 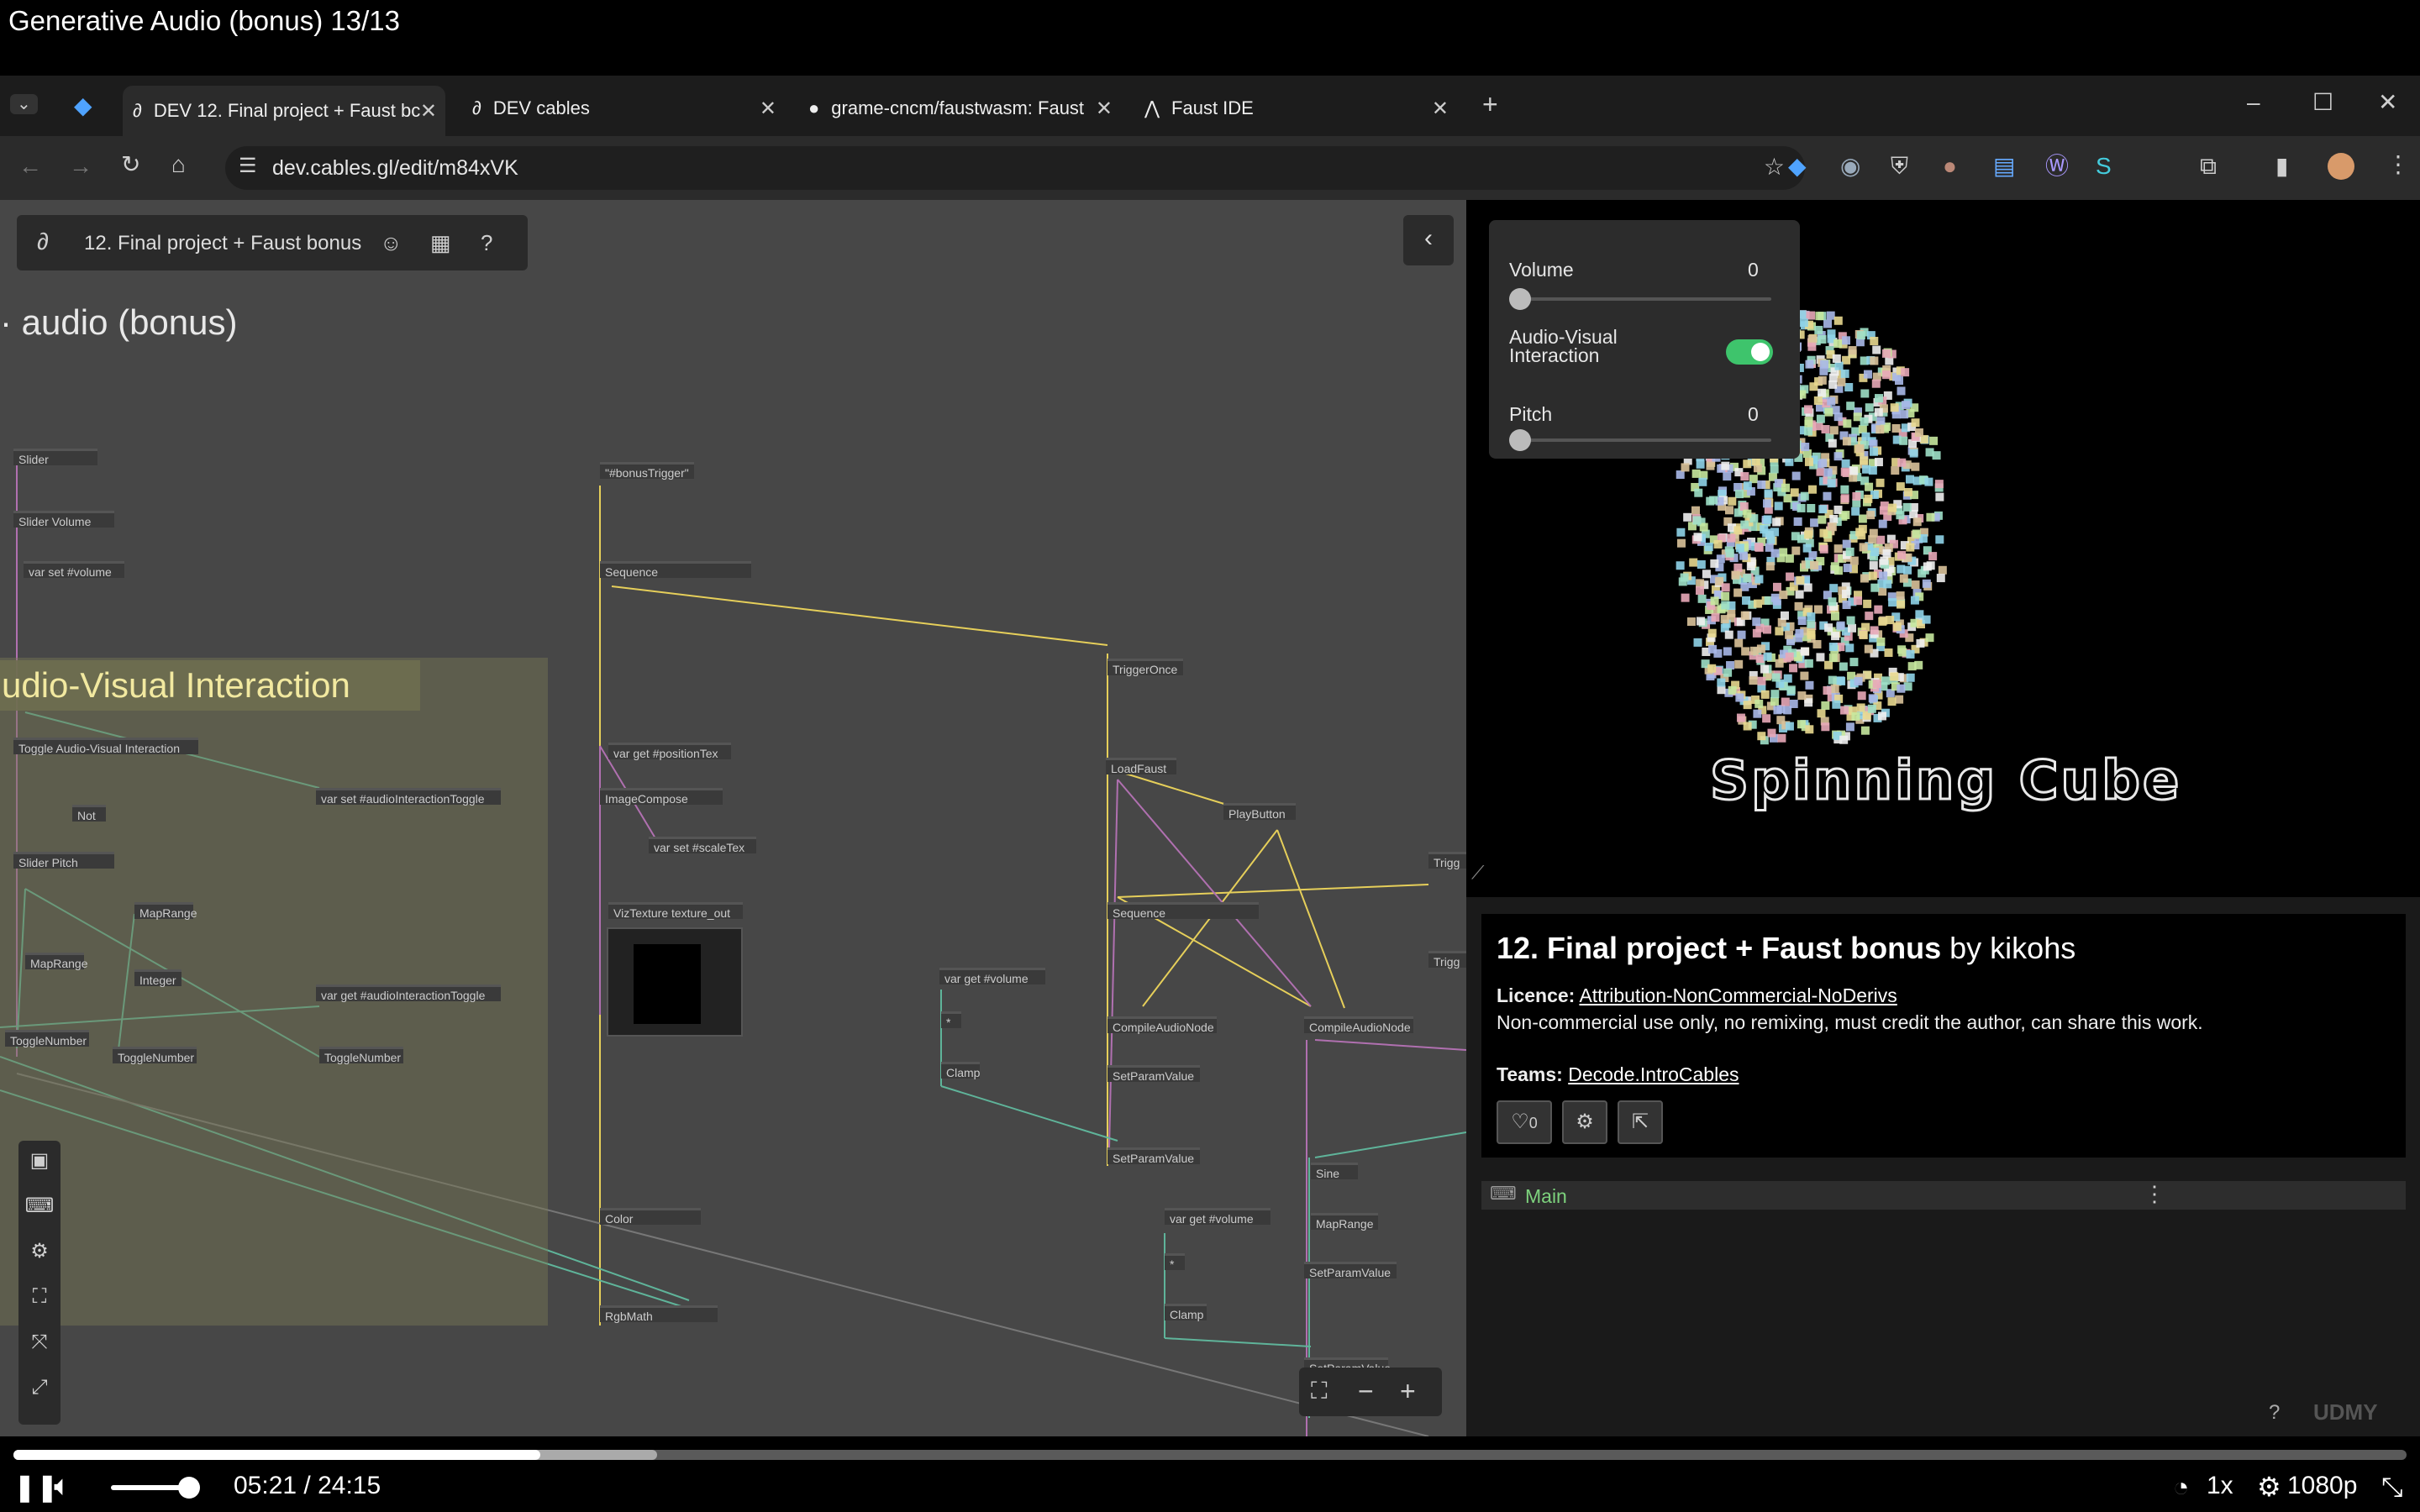 What do you see at coordinates (39, 1161) in the screenshot?
I see `save-icon: ▣` at bounding box center [39, 1161].